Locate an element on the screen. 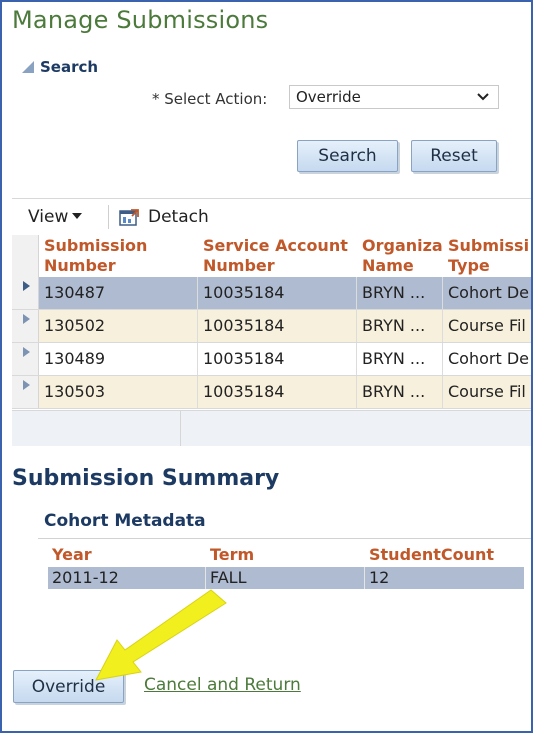 This screenshot has width=533, height=733. col-header-submission-number: Submission Number is located at coordinates (121, 256).